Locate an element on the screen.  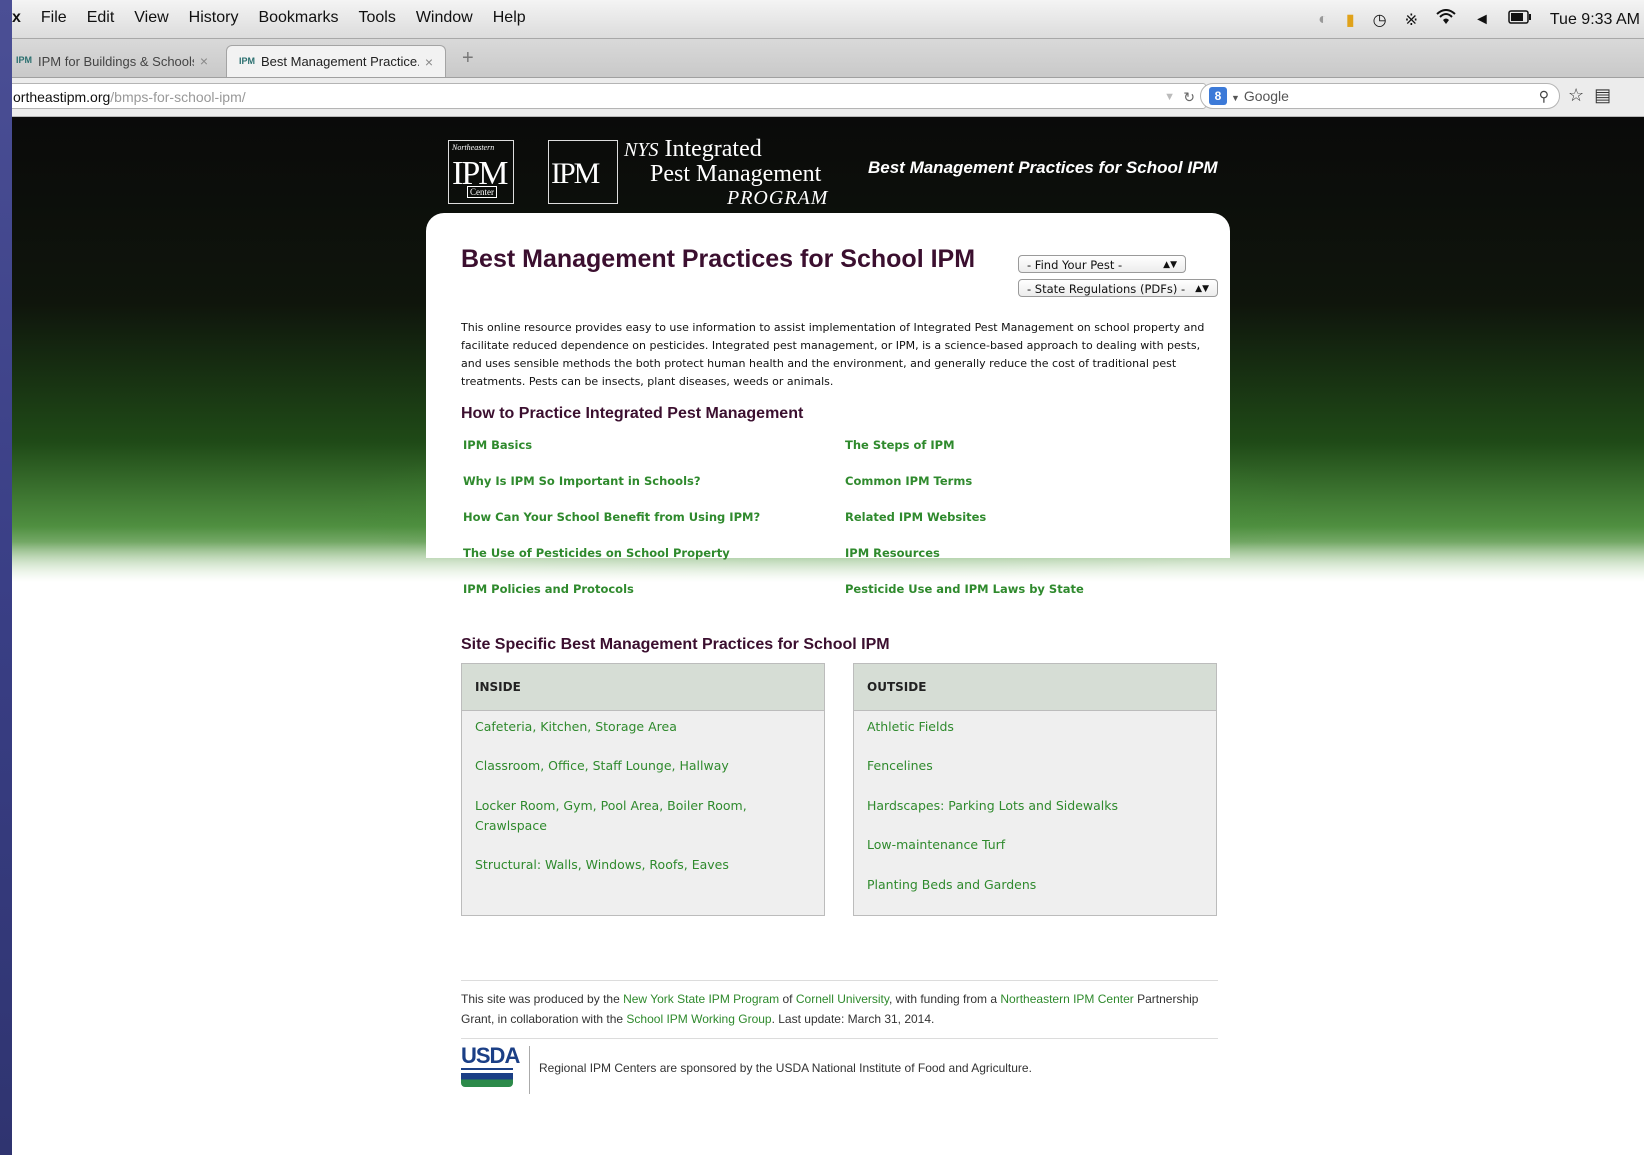
menu-view: View is located at coordinates (151, 18).